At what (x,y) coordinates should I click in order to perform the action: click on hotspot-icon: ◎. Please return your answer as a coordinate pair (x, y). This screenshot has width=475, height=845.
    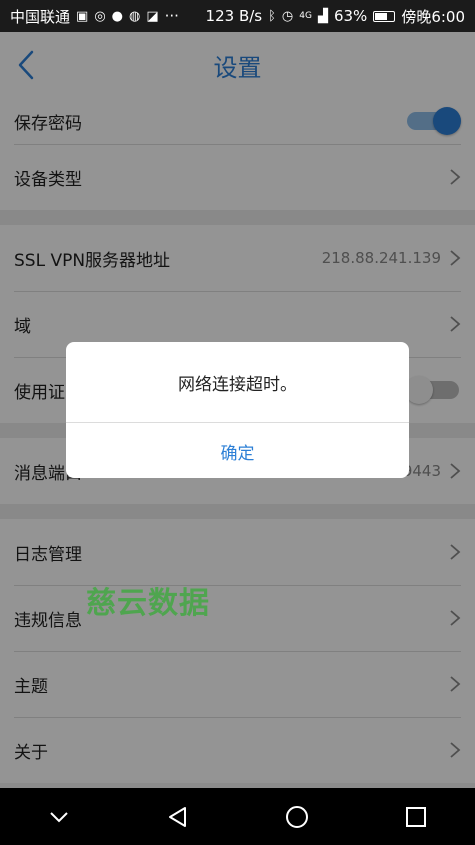
    Looking at the image, I should click on (100, 16).